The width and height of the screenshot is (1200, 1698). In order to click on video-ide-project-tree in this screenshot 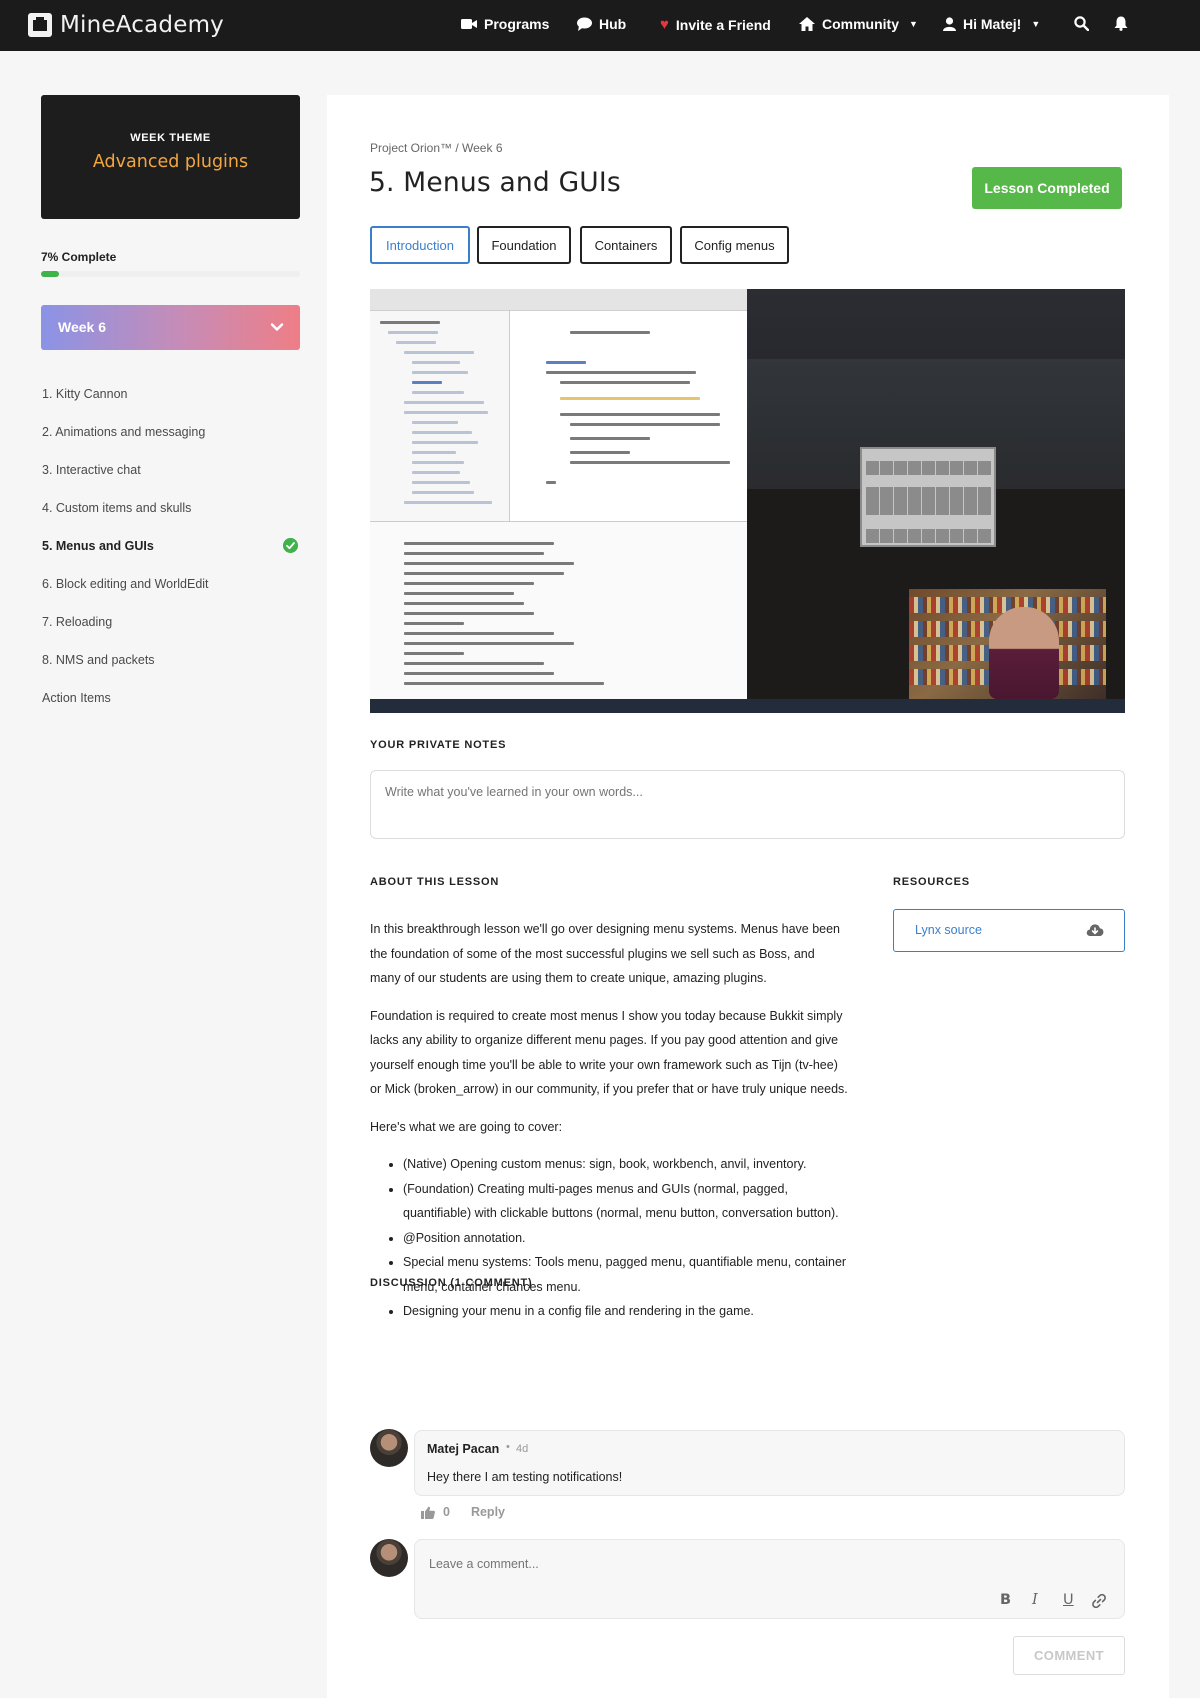, I will do `click(440, 416)`.